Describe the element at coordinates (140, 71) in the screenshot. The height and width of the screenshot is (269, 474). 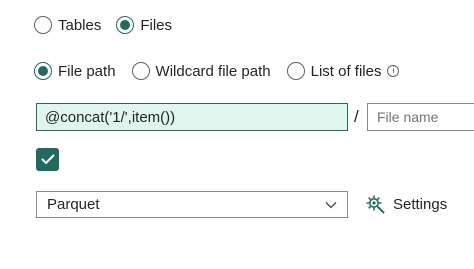
I see `radio-wildcard-file-path-circle` at that location.